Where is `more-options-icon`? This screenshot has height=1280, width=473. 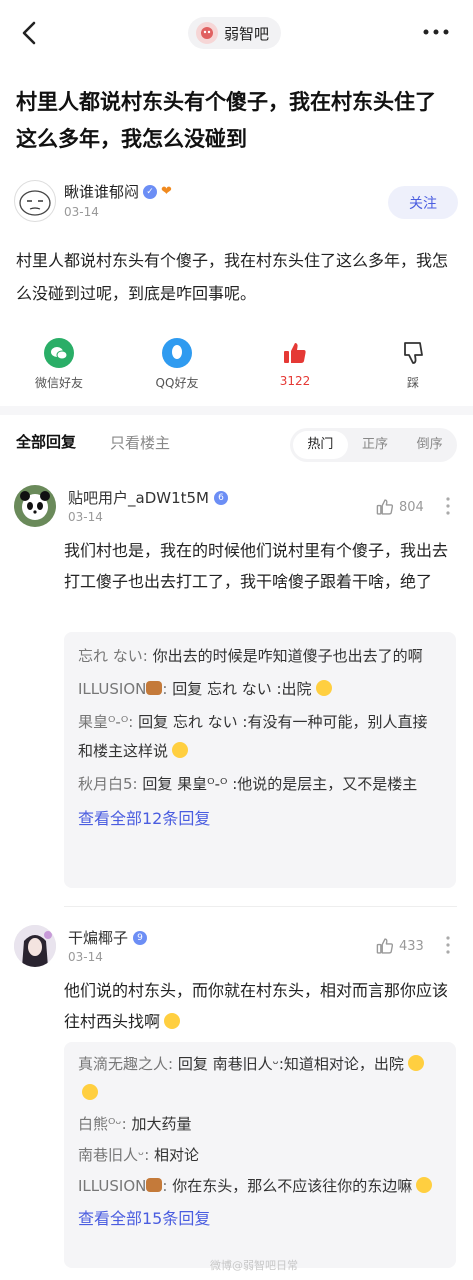 more-options-icon is located at coordinates (436, 32).